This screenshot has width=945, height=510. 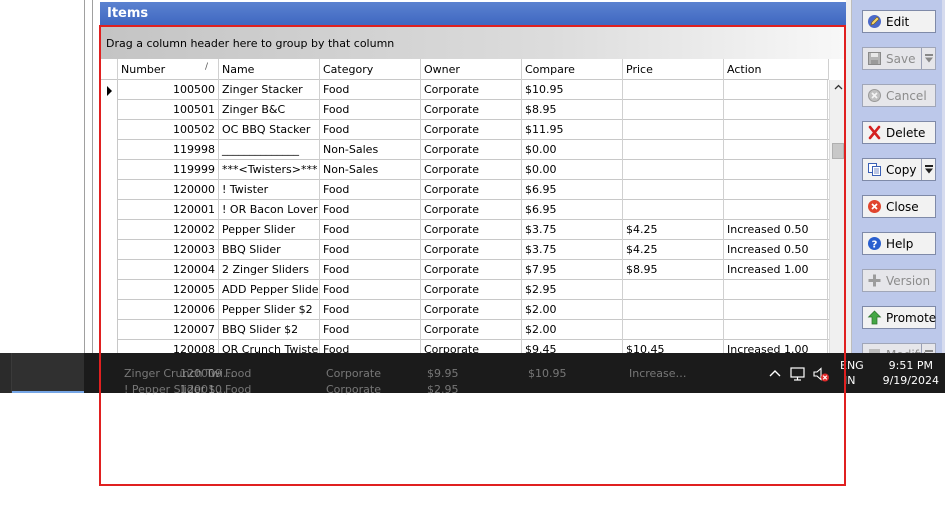 What do you see at coordinates (852, 373) in the screenshot?
I see `input-language-indicator: ENG IN` at bounding box center [852, 373].